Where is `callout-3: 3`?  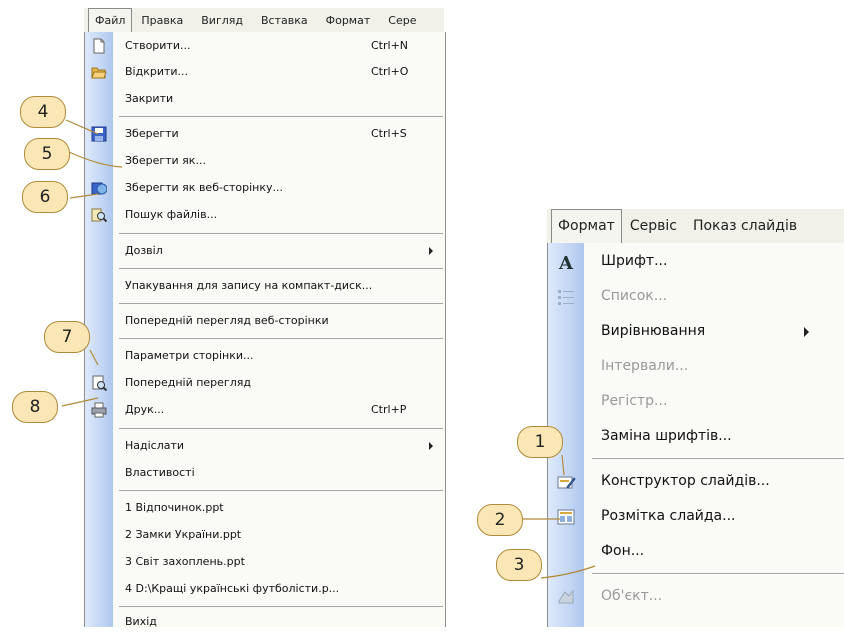
callout-3: 3 is located at coordinates (519, 565).